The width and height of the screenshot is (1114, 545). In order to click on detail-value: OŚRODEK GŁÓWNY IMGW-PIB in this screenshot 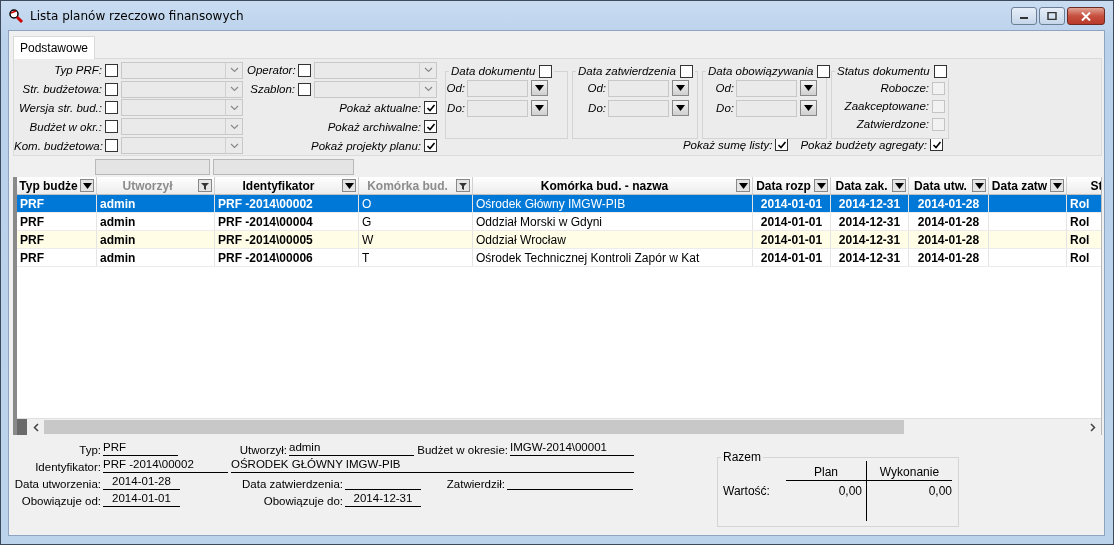, I will do `click(432, 465)`.